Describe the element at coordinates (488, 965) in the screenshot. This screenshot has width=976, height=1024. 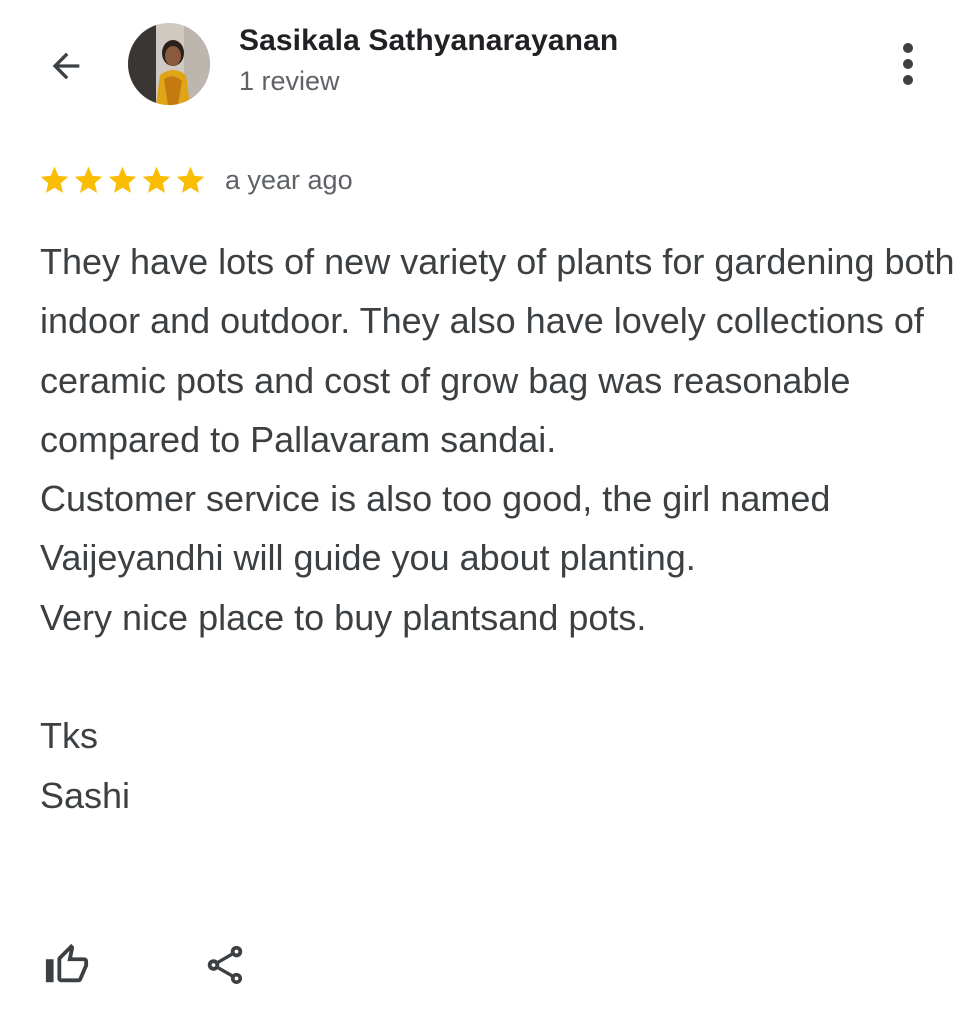
I see `review-actions` at that location.